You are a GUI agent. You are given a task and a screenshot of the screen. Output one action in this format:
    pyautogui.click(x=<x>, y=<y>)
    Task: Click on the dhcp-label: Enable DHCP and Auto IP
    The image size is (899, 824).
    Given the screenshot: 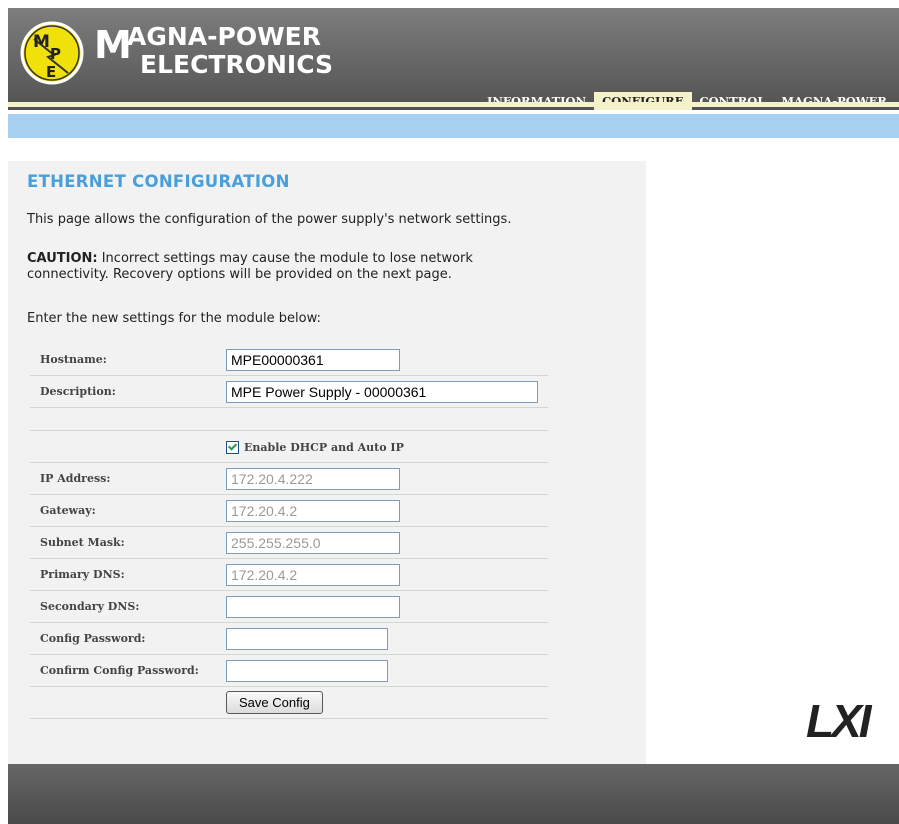 What is the action you would take?
    pyautogui.click(x=324, y=447)
    